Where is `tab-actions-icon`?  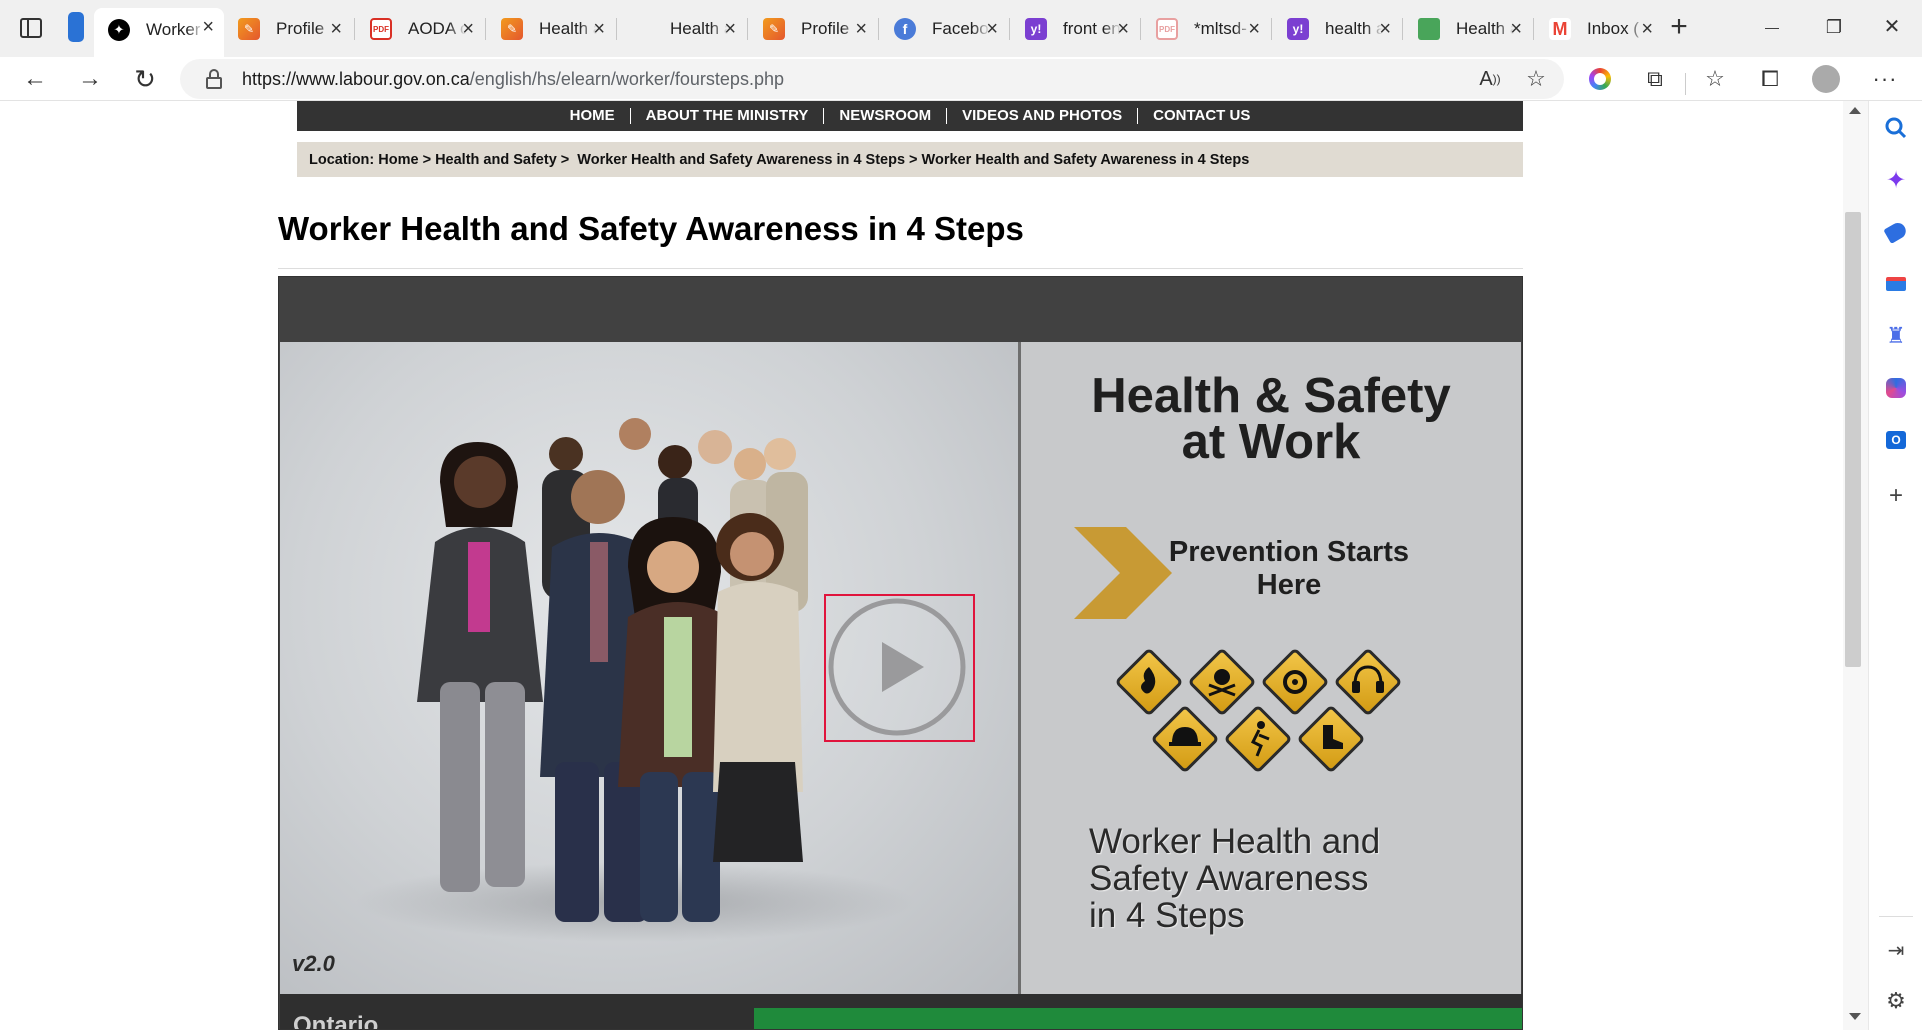
tab-actions-icon is located at coordinates (31, 28).